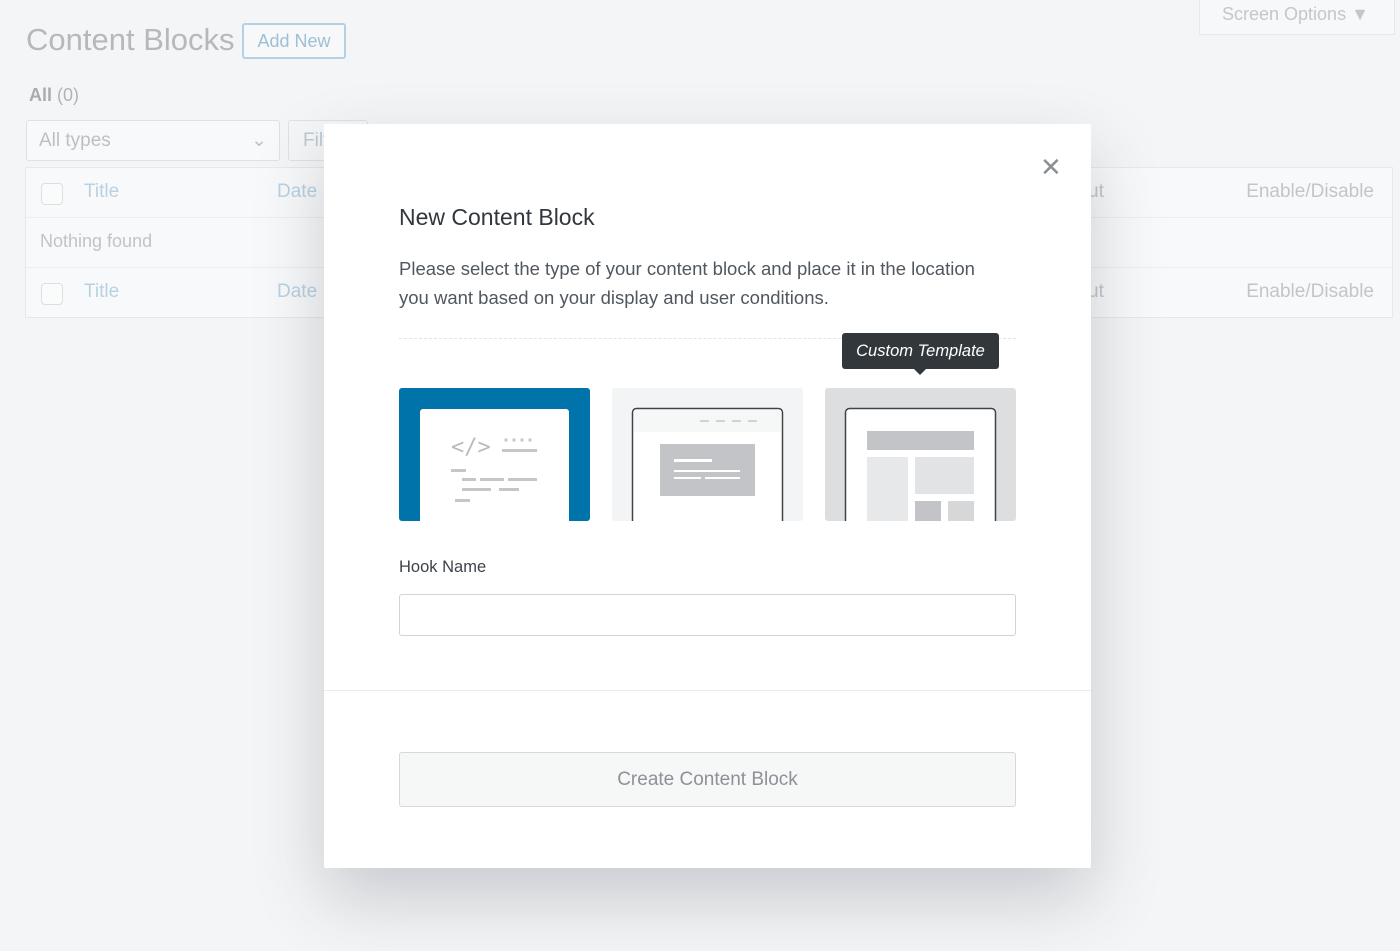 This screenshot has height=951, width=1400. What do you see at coordinates (153, 140) in the screenshot?
I see `type-select: All types ⌄` at bounding box center [153, 140].